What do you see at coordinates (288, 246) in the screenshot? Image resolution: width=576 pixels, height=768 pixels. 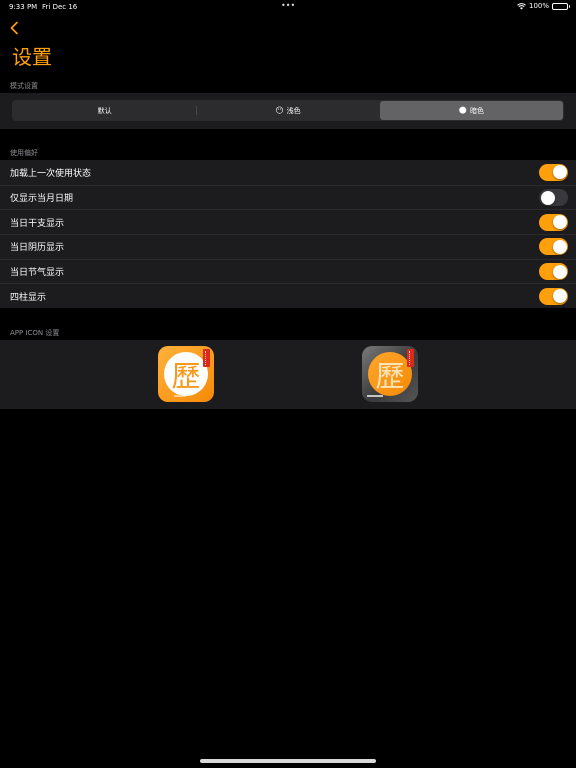 I see `pref-row-lunar: 当日阴历显示` at bounding box center [288, 246].